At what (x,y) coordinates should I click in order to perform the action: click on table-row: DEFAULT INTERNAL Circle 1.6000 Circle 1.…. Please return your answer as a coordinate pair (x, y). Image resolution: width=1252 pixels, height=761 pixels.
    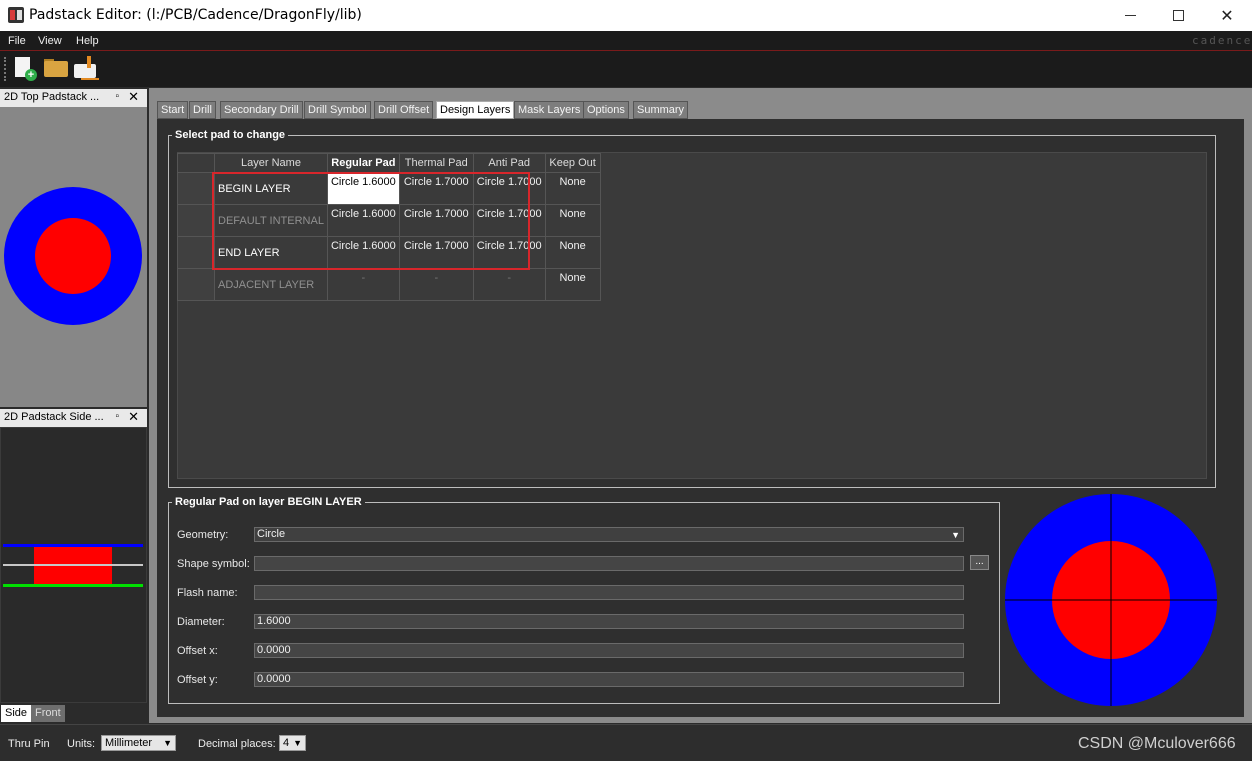
    Looking at the image, I should click on (389, 220).